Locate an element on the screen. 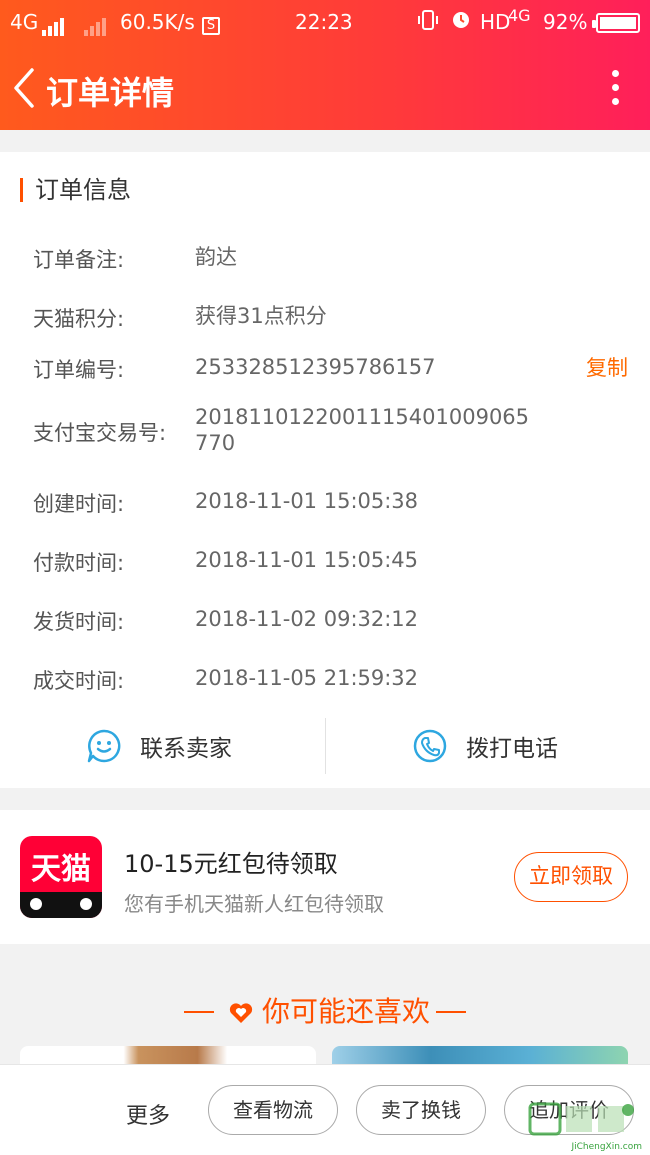 Image resolution: width=650 pixels, height=1155 pixels. info-label: 成交时间: is located at coordinates (79, 681).